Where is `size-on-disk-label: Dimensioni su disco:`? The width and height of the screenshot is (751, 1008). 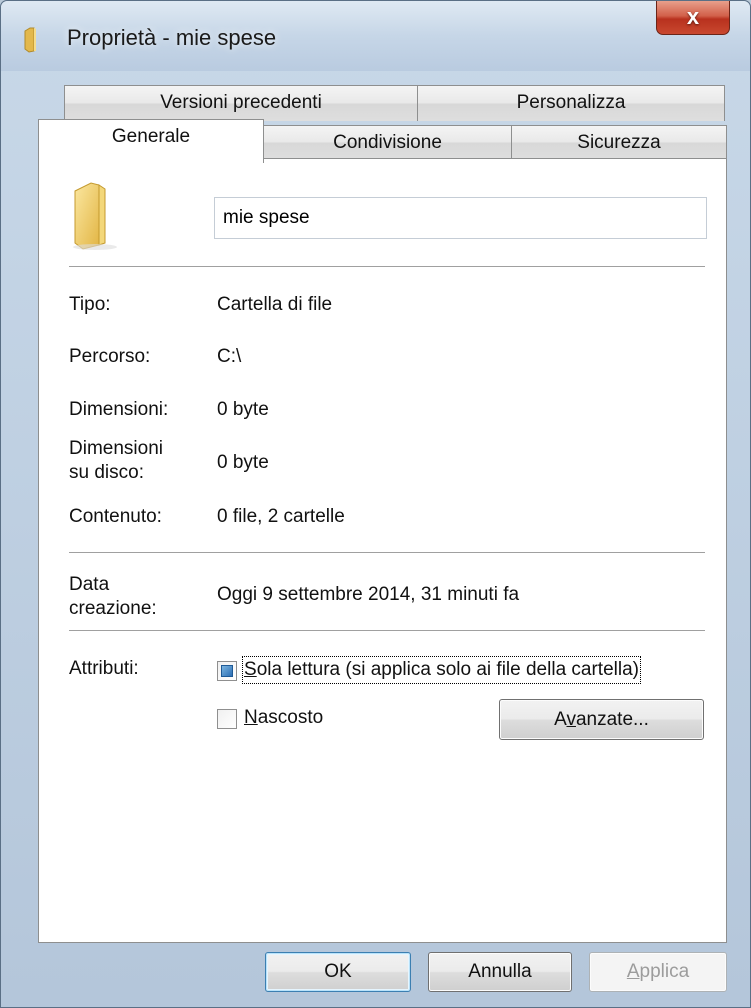
size-on-disk-label: Dimensioni su disco: is located at coordinates (116, 460).